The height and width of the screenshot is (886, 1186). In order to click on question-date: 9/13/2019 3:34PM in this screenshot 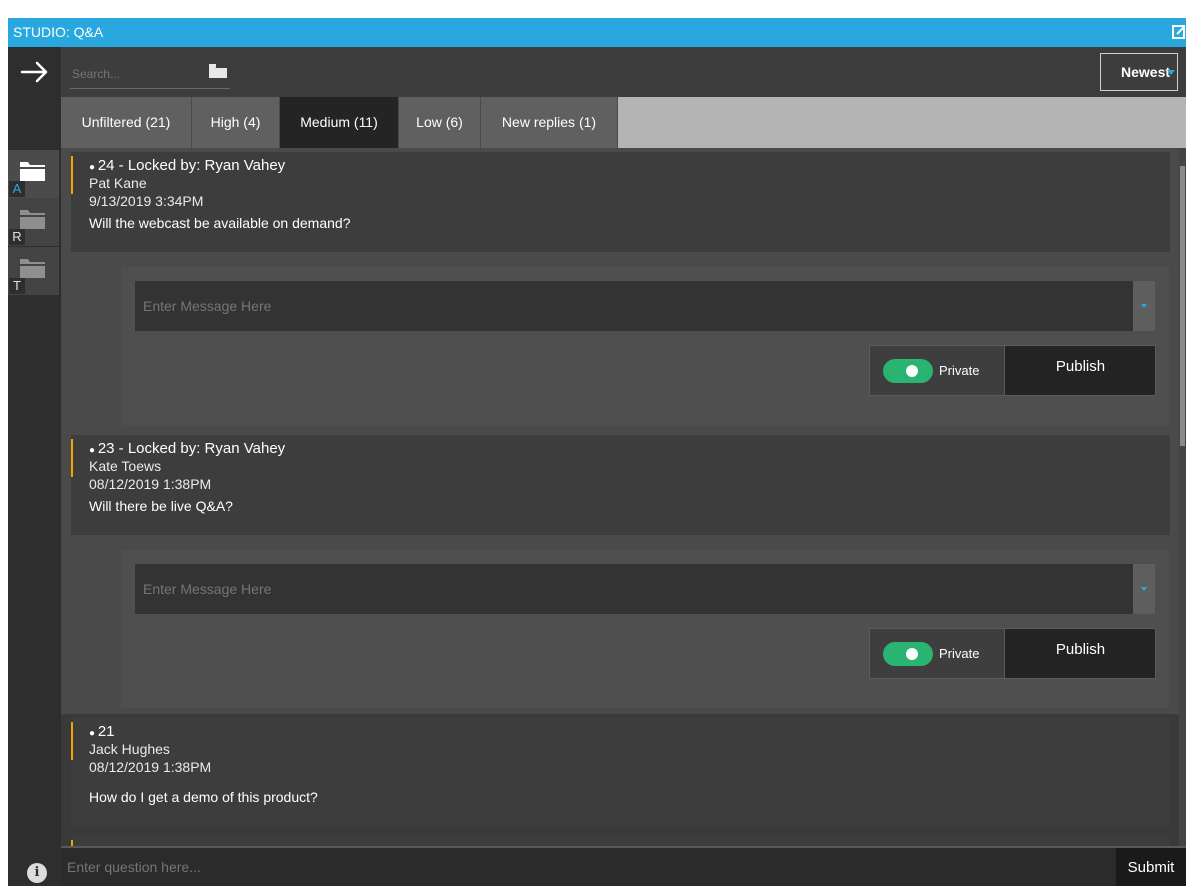, I will do `click(146, 201)`.